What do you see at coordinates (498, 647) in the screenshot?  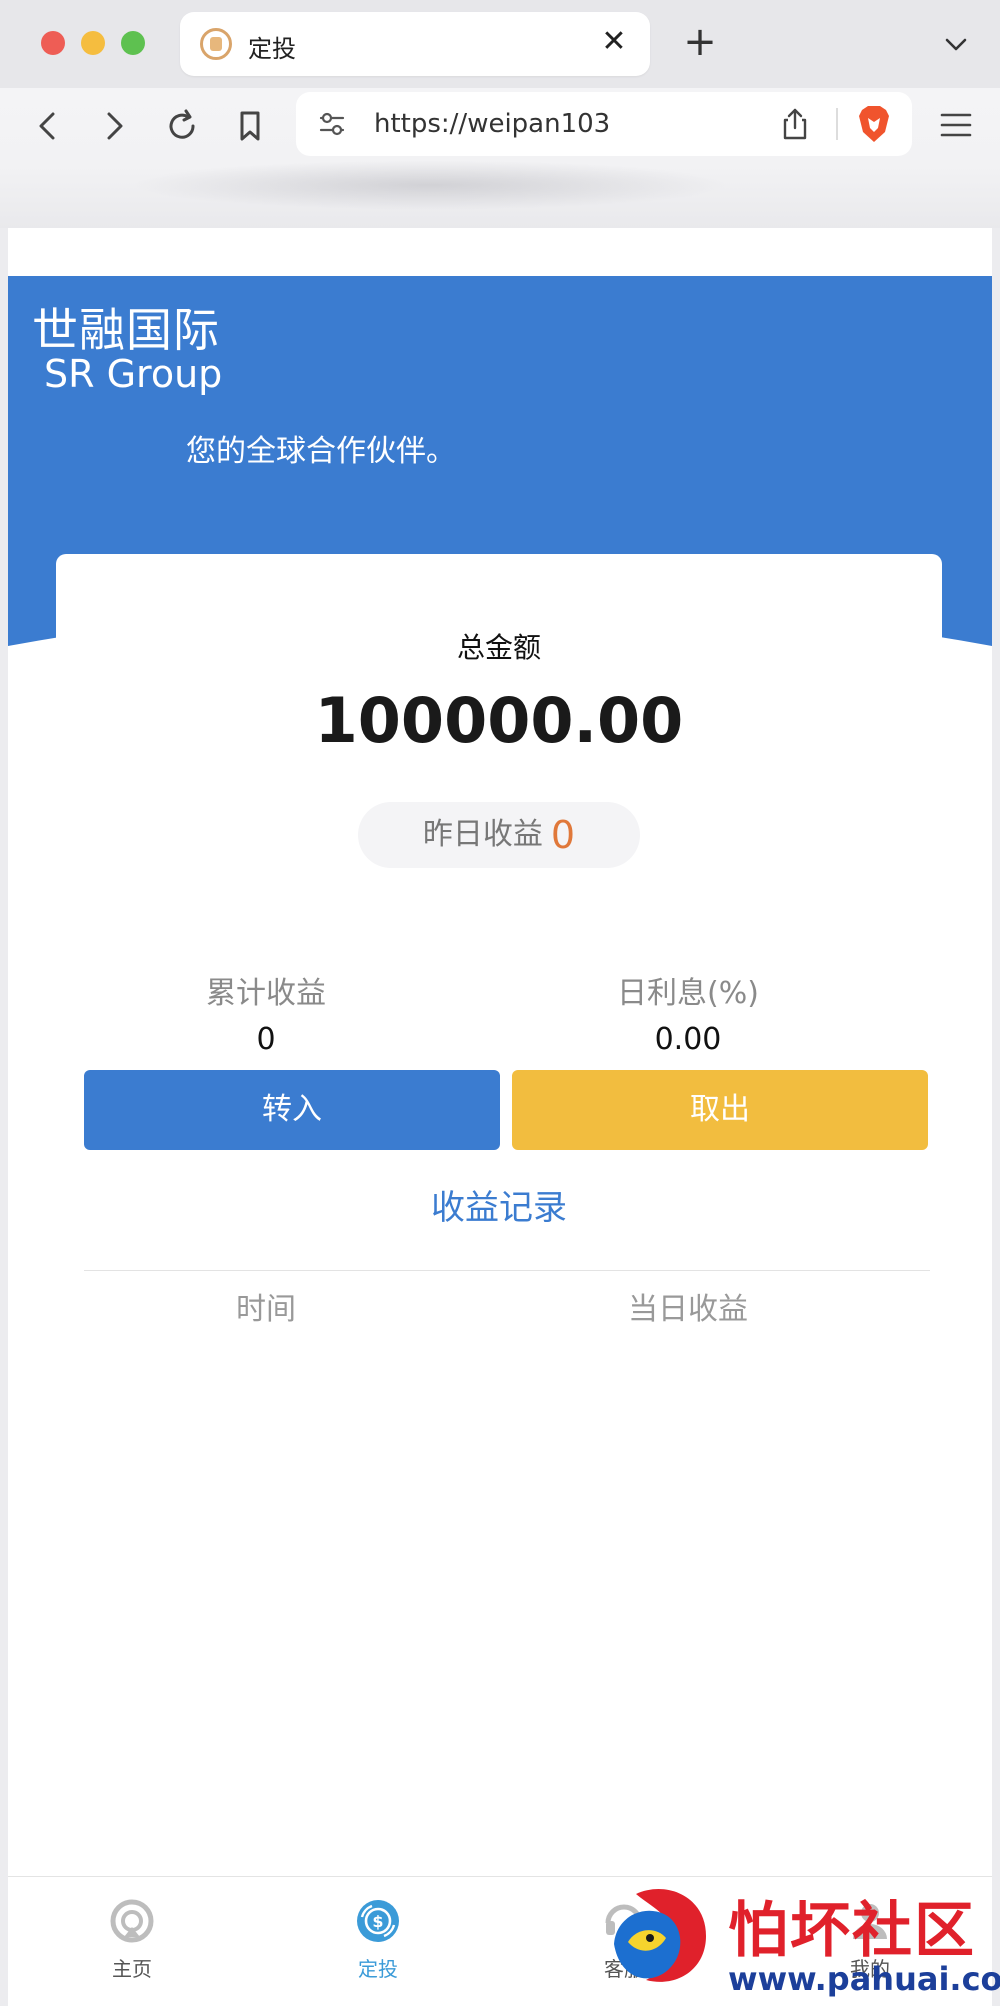 I see `total-amount-label: 总金额` at bounding box center [498, 647].